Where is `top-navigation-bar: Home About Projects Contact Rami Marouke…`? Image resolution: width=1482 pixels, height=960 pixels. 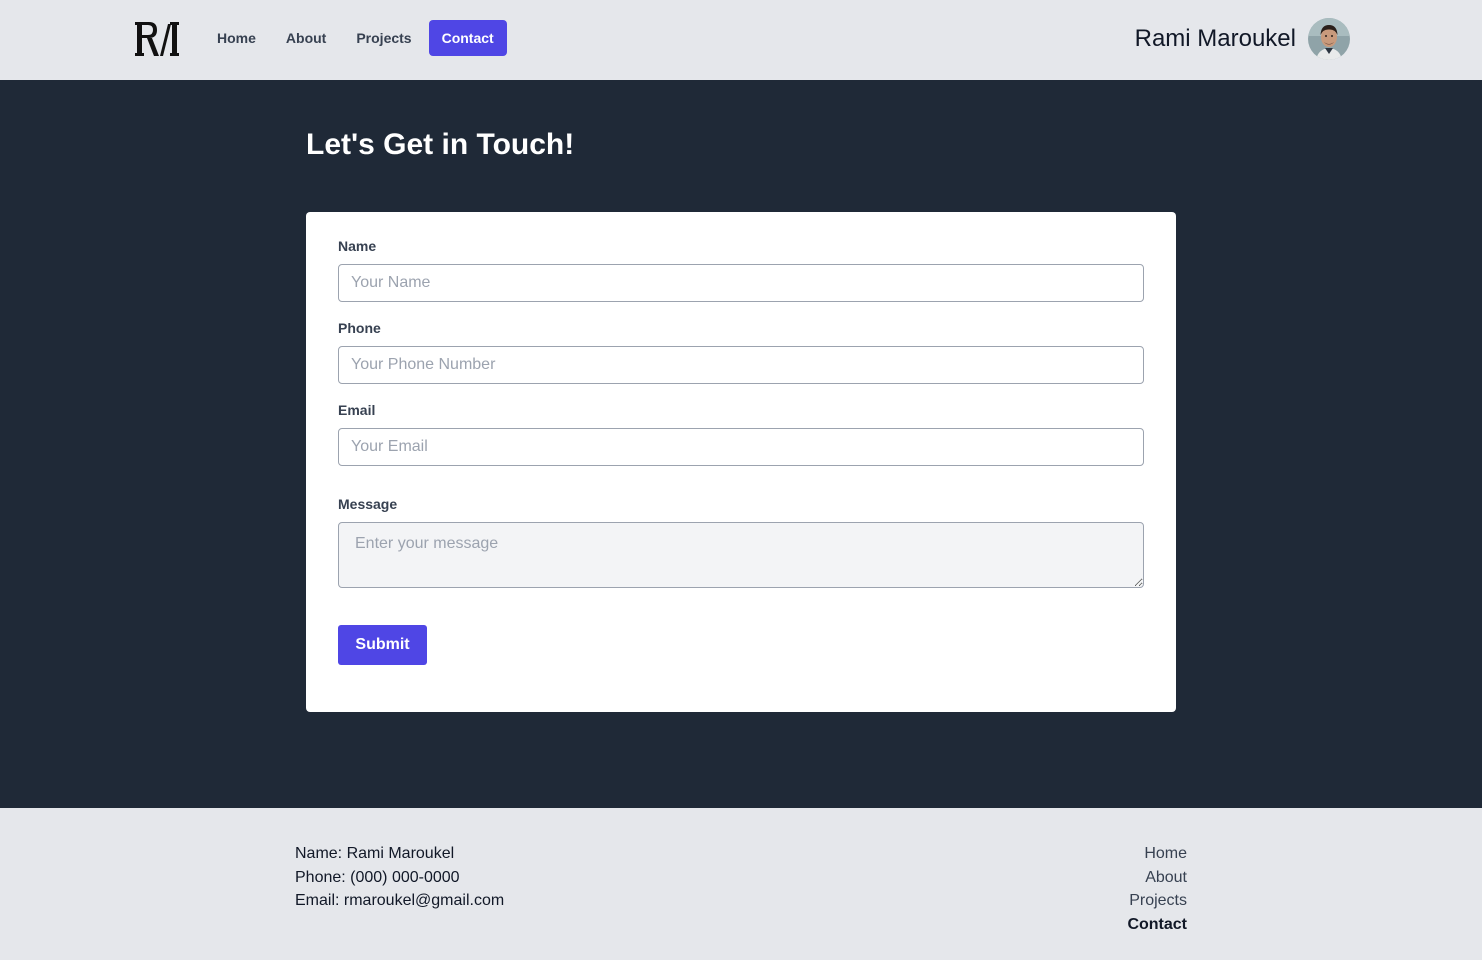
top-navigation-bar: Home About Projects Contact Rami Marouke… is located at coordinates (741, 40).